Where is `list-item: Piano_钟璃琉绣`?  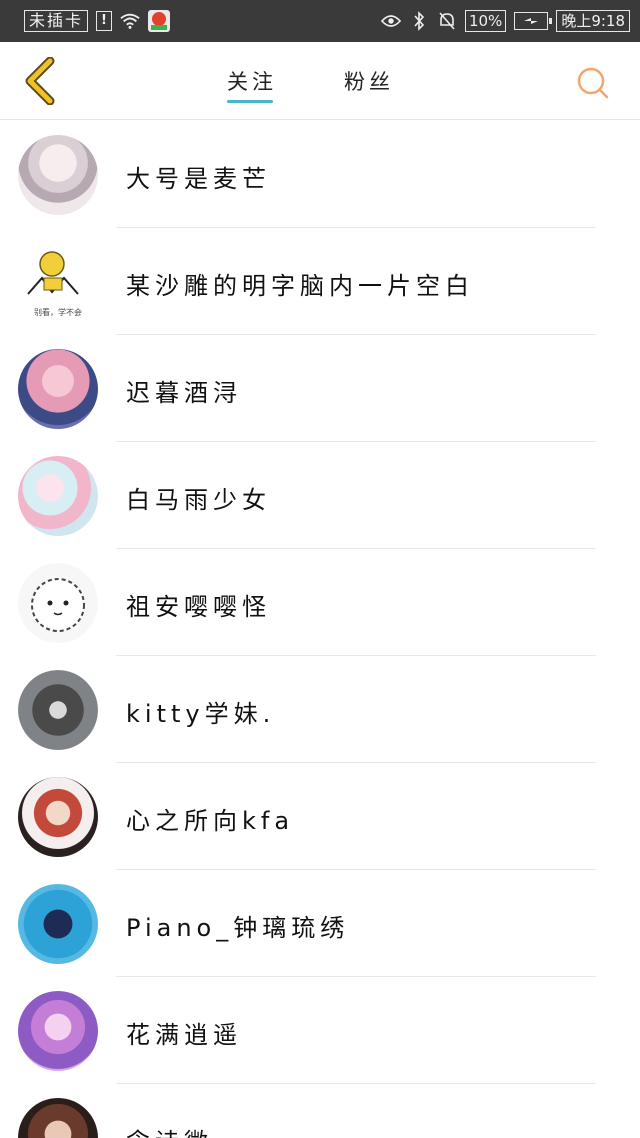
list-item: Piano_钟璃琉绣 is located at coordinates (320, 923).